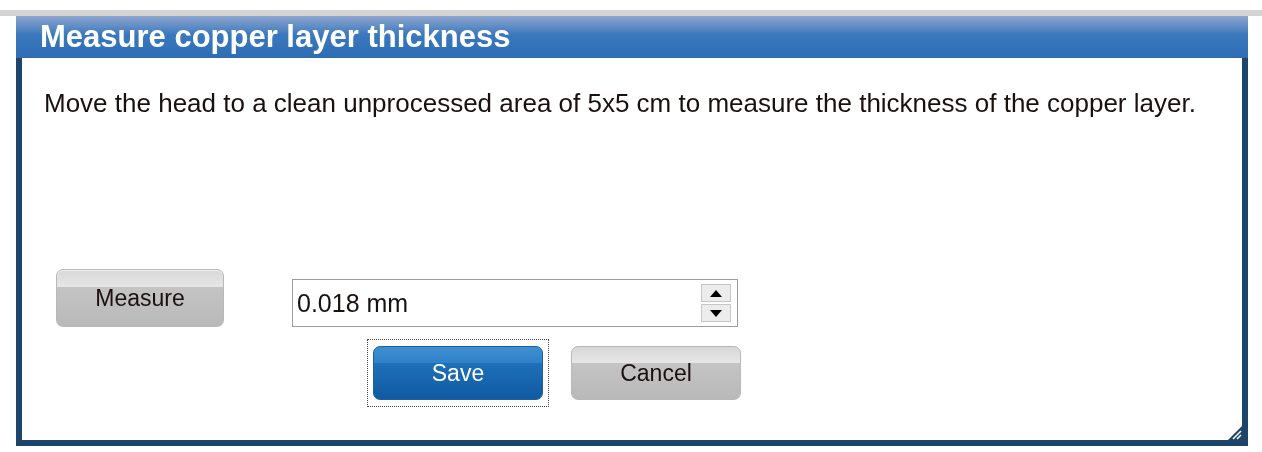  I want to click on spin-box: 0.018 mm, so click(515, 303).